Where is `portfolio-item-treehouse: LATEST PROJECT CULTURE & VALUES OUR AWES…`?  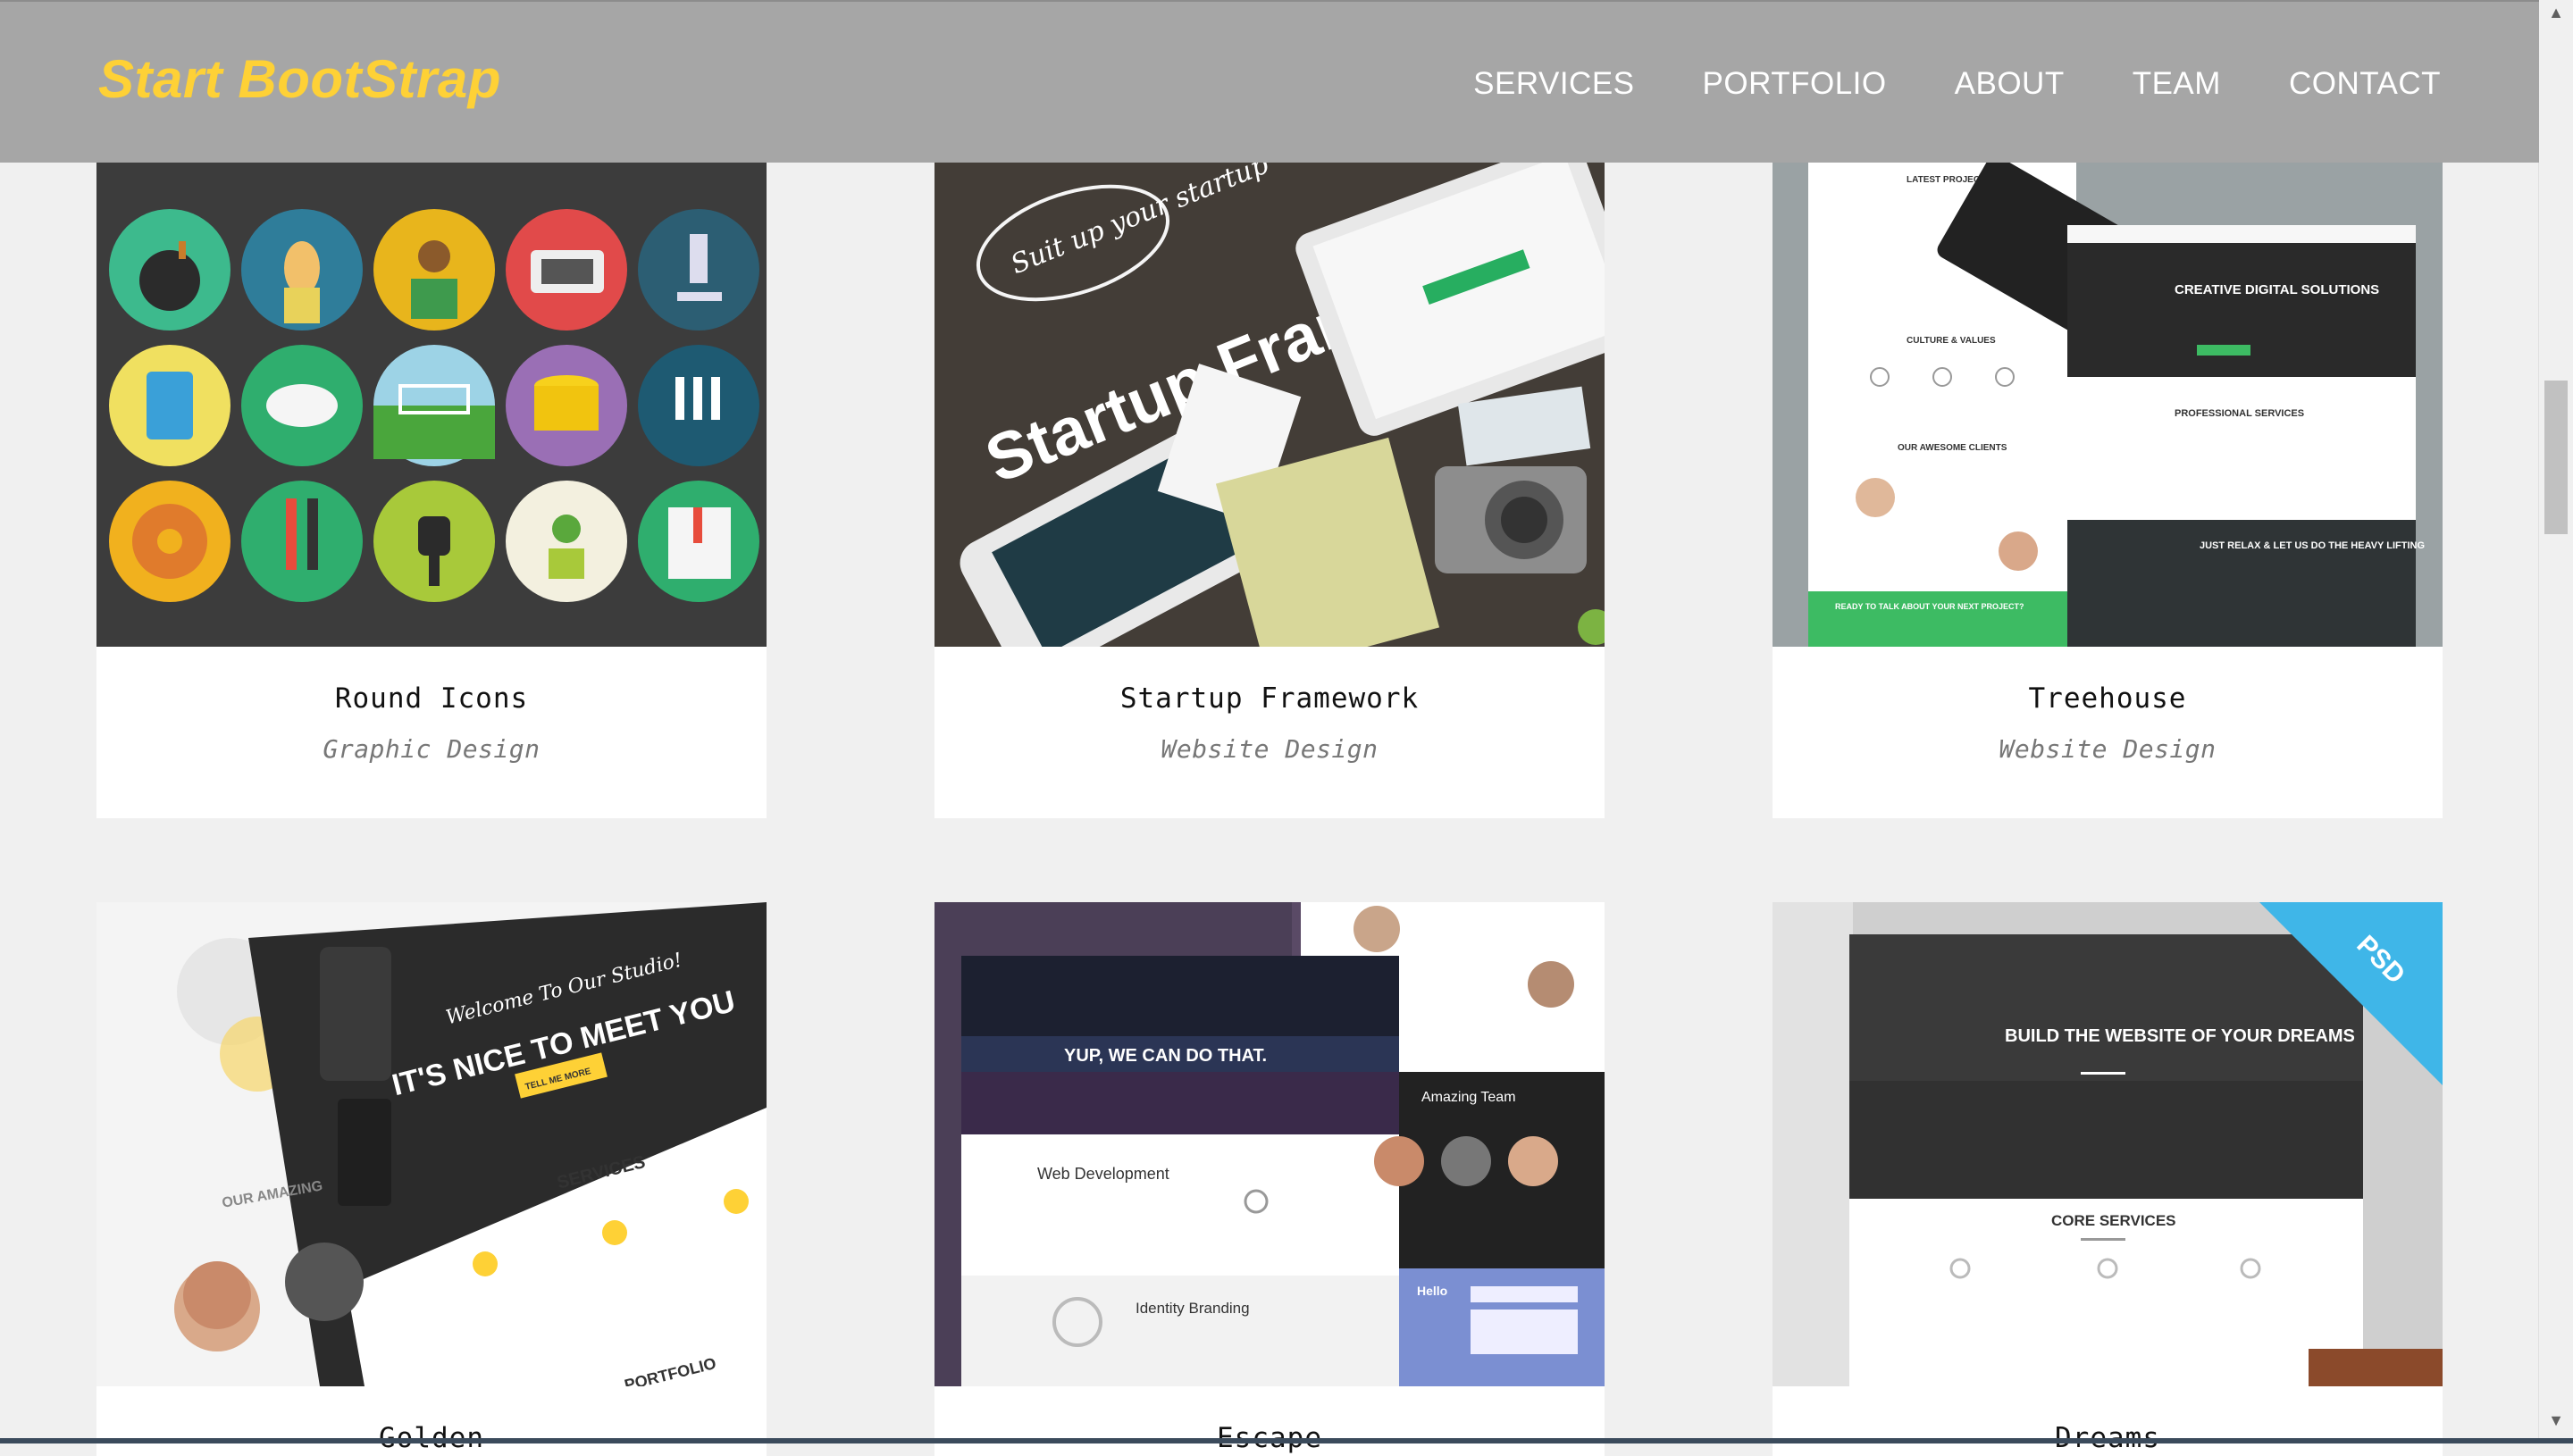 portfolio-item-treehouse: LATEST PROJECT CULTURE & VALUES OUR AWES… is located at coordinates (2108, 490).